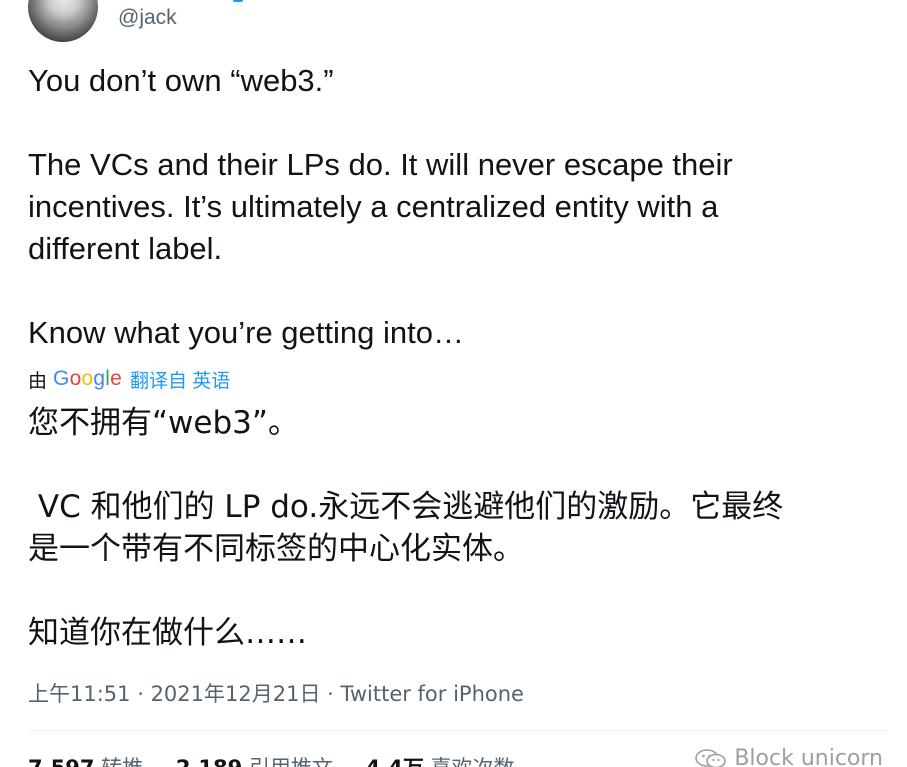 This screenshot has width=907, height=767. Describe the element at coordinates (79, 694) in the screenshot. I see `tweet-time: 上午11:51` at that location.